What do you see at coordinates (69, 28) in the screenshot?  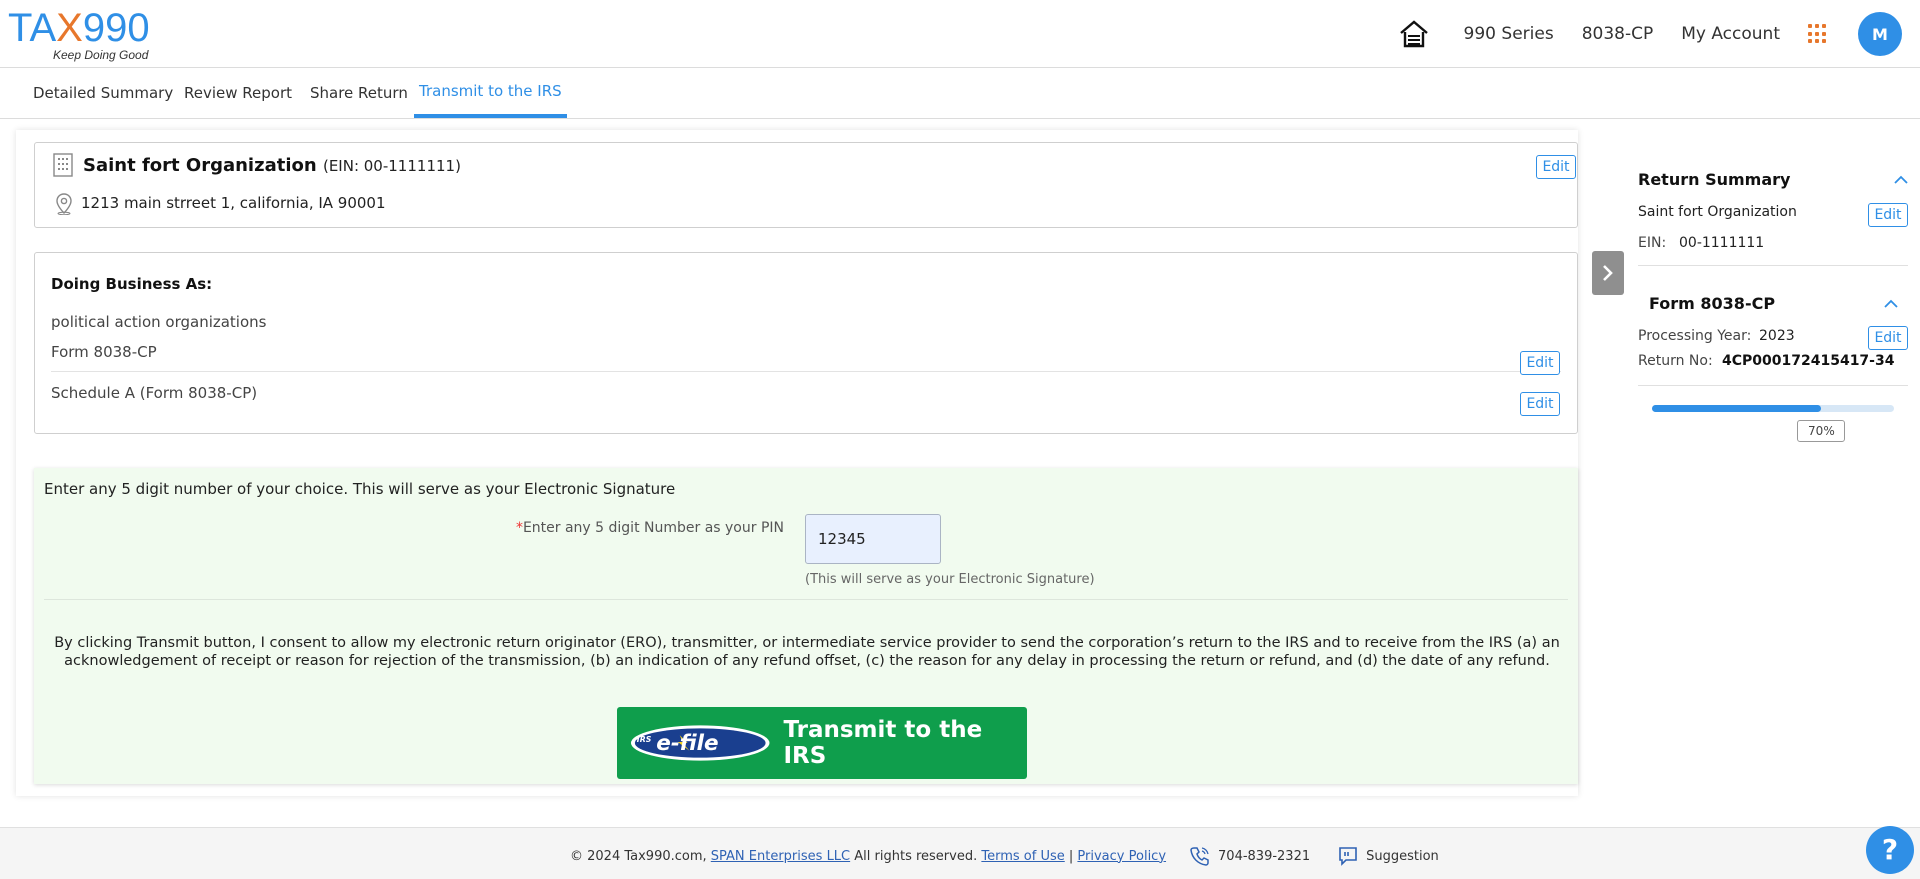 I see `logo-text-x: X` at bounding box center [69, 28].